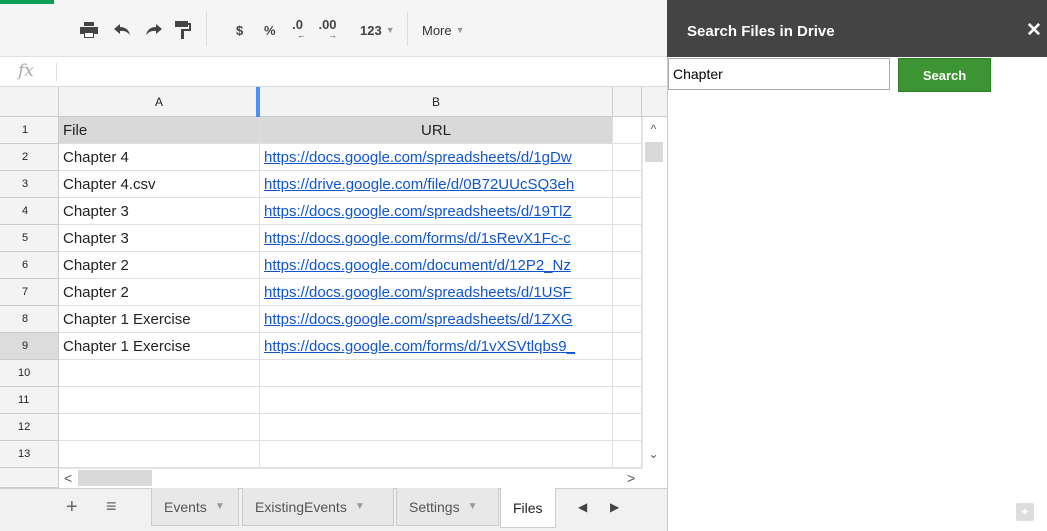 This screenshot has width=1047, height=531. What do you see at coordinates (29, 373) in the screenshot?
I see `row-header: 10` at bounding box center [29, 373].